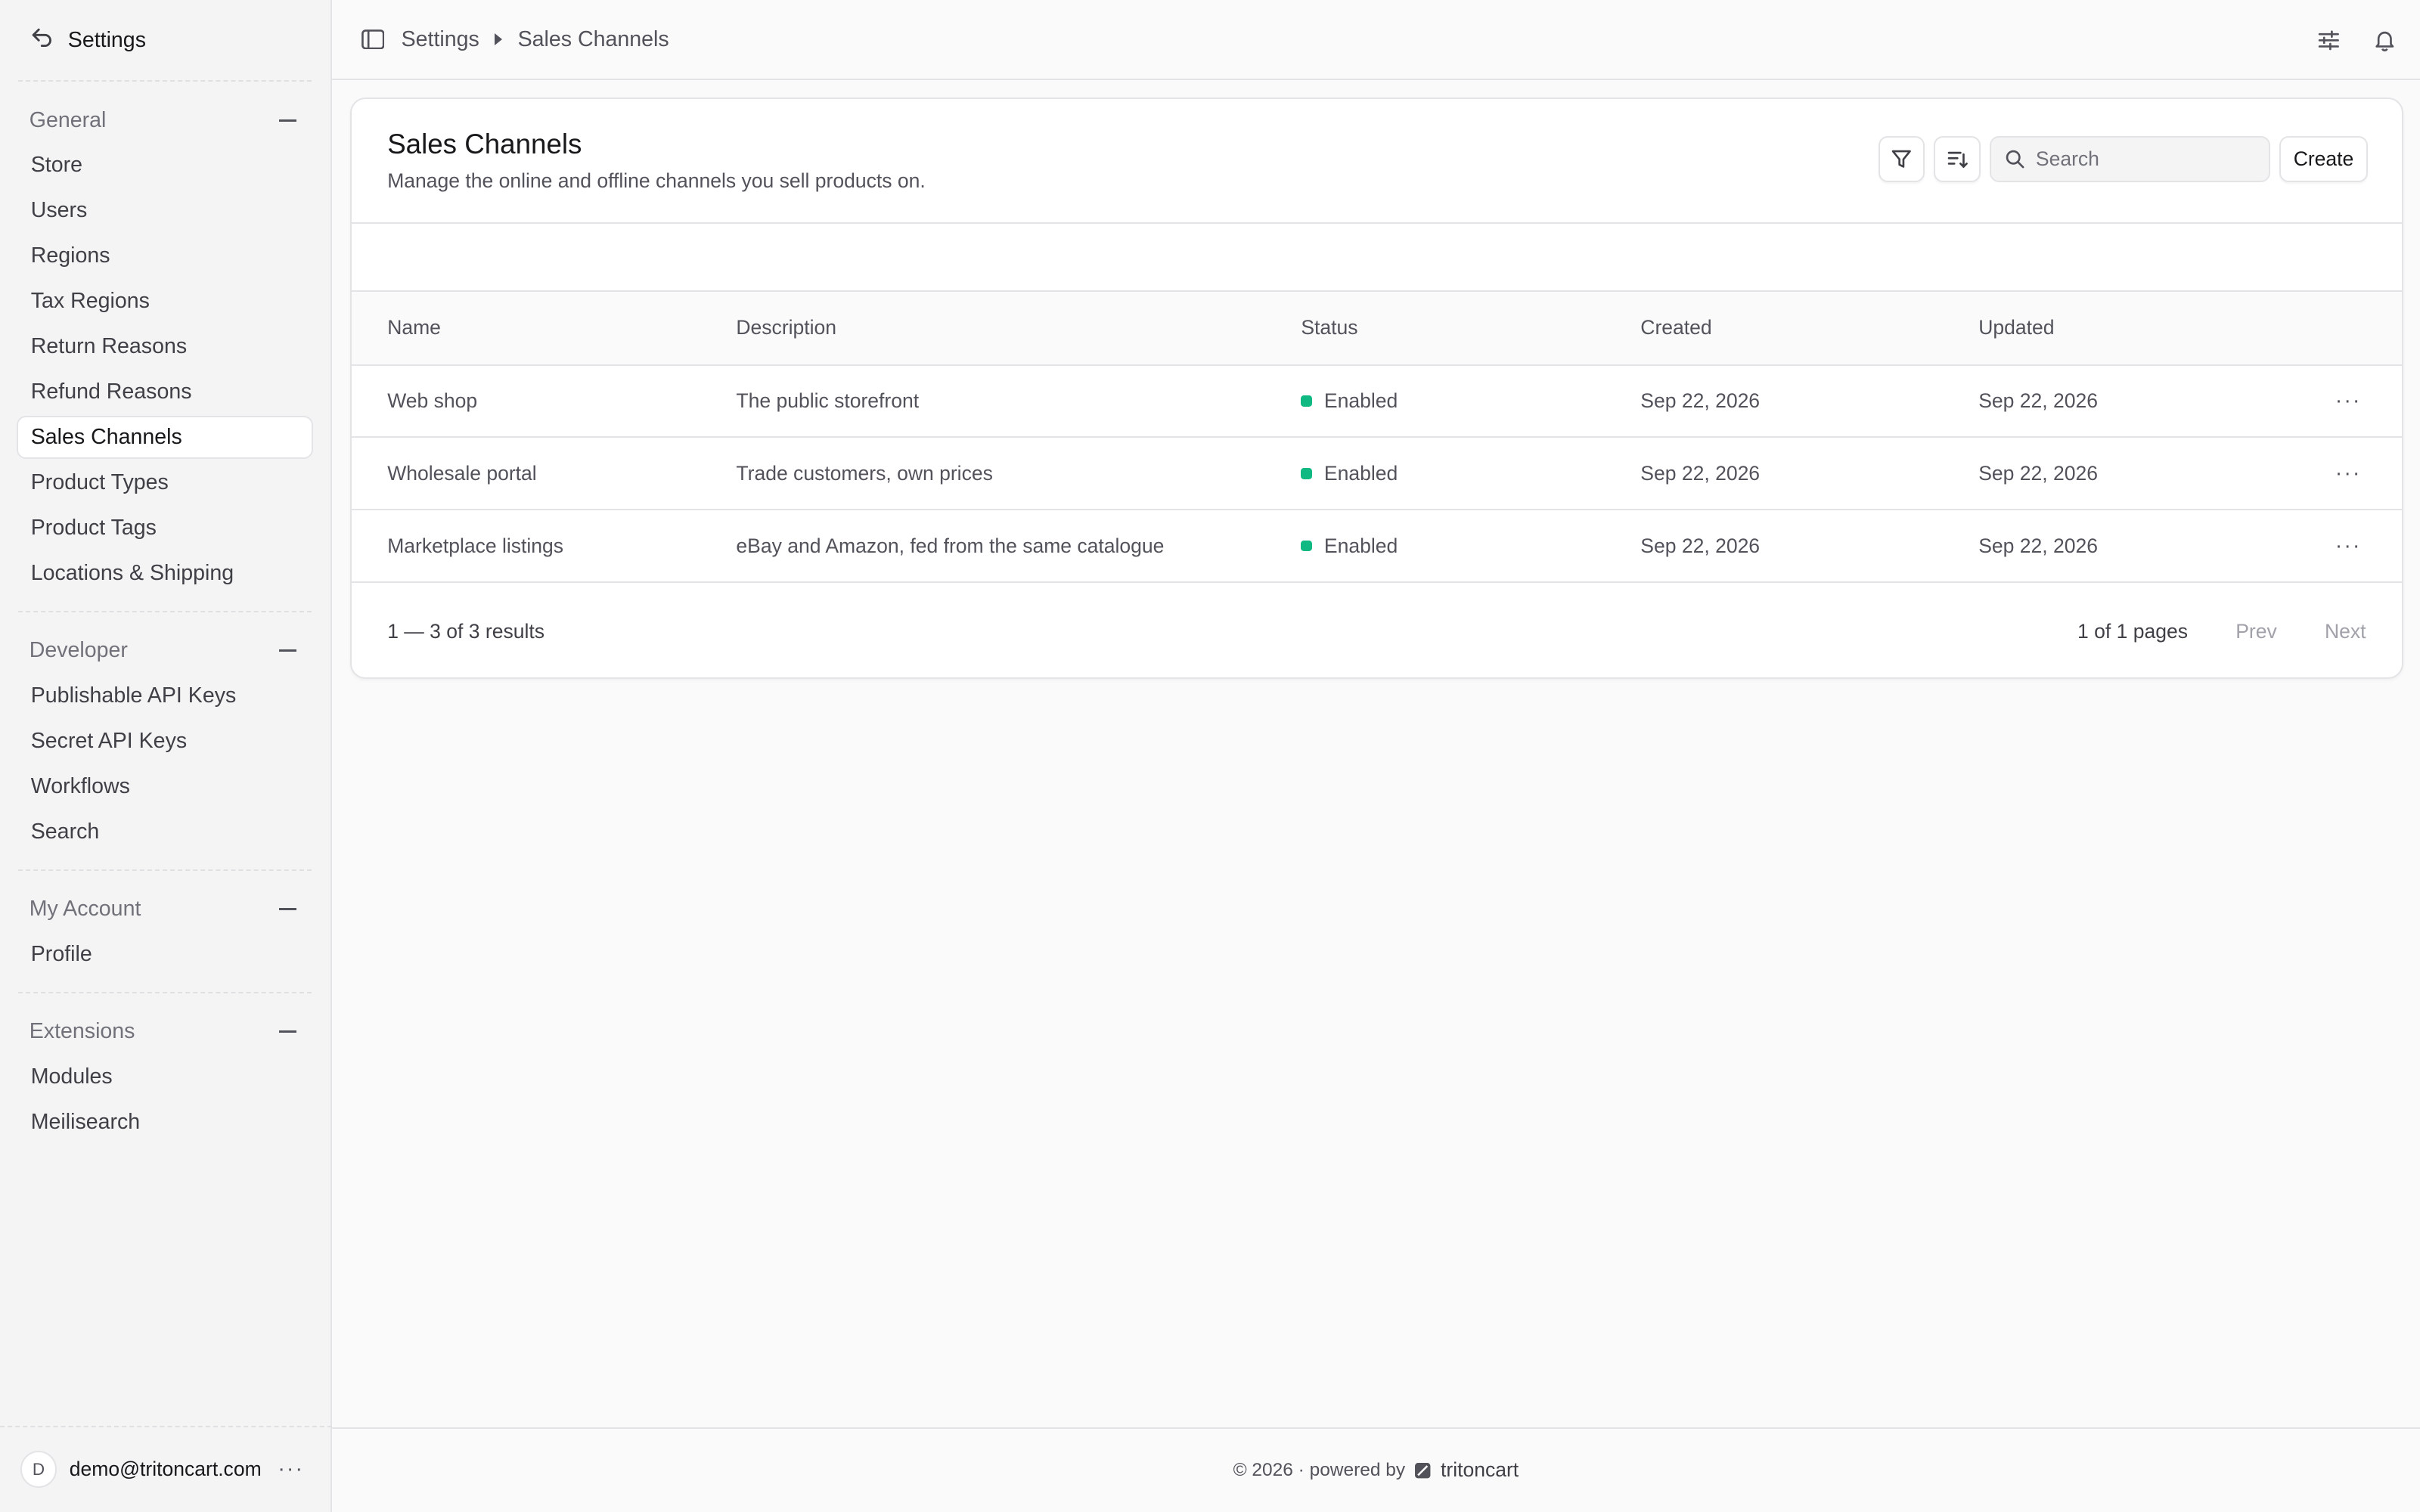  I want to click on adjustments-icon, so click(2328, 40).